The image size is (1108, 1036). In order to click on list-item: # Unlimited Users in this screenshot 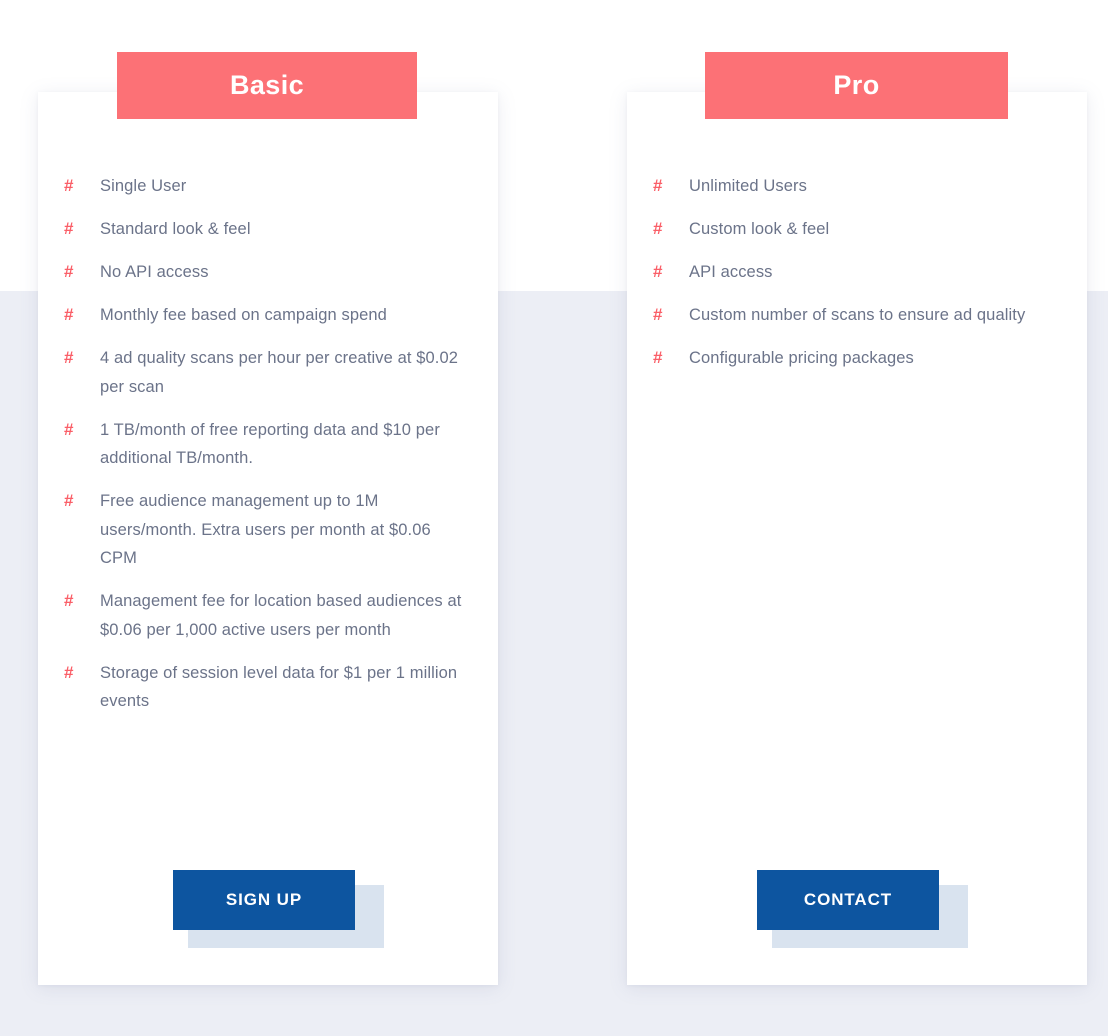, I will do `click(853, 186)`.